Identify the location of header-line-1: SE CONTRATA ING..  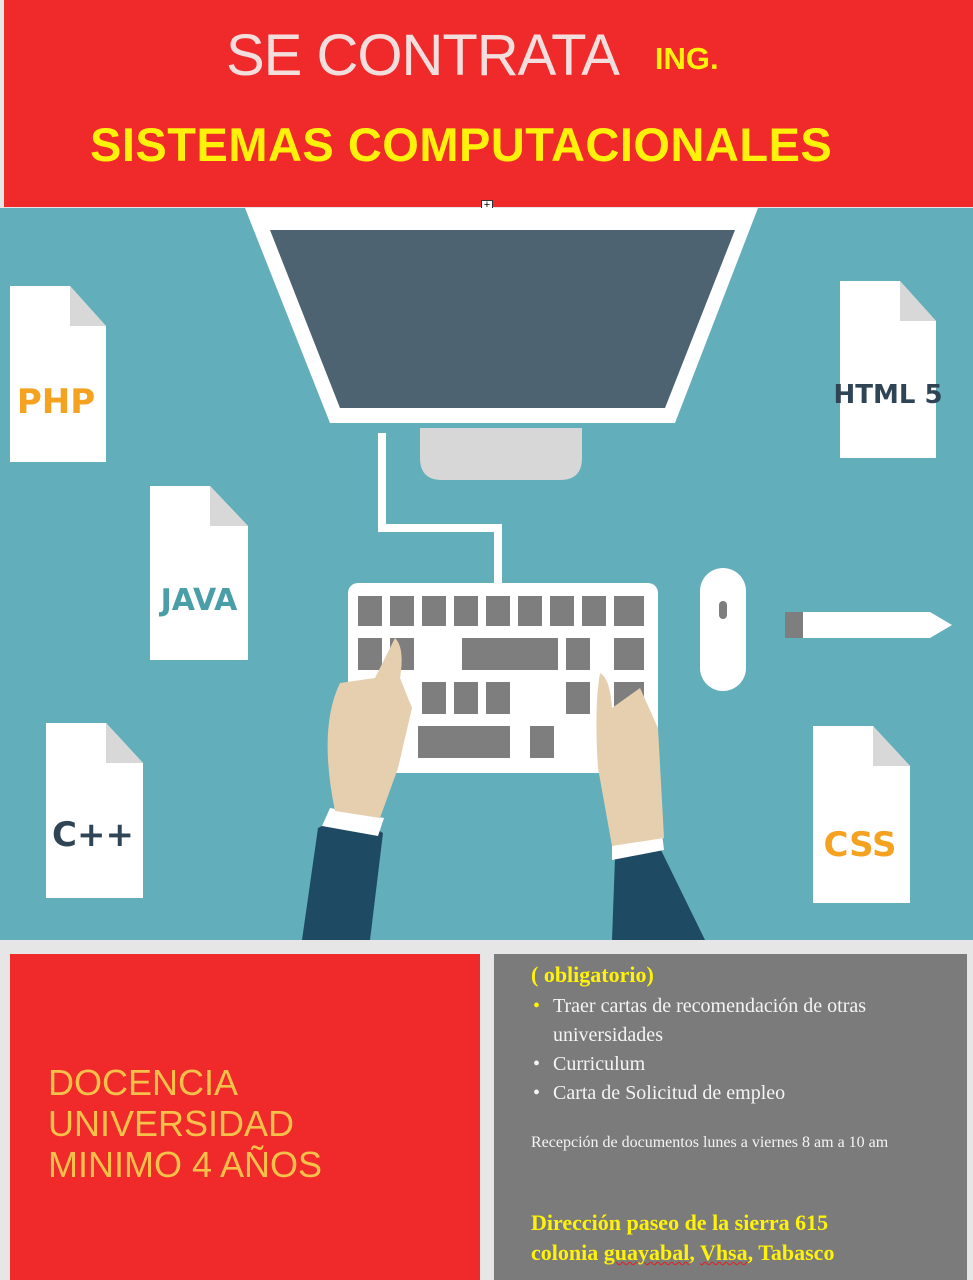
(472, 55).